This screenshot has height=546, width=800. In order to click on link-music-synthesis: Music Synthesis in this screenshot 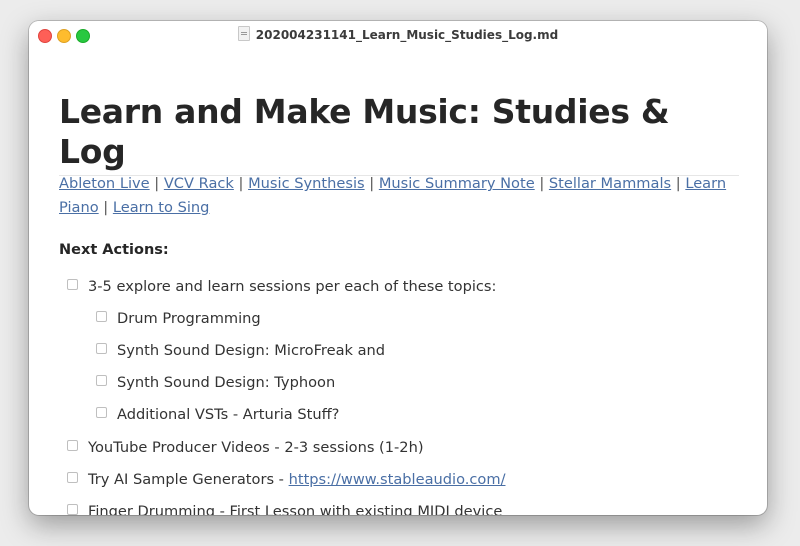, I will do `click(306, 183)`.